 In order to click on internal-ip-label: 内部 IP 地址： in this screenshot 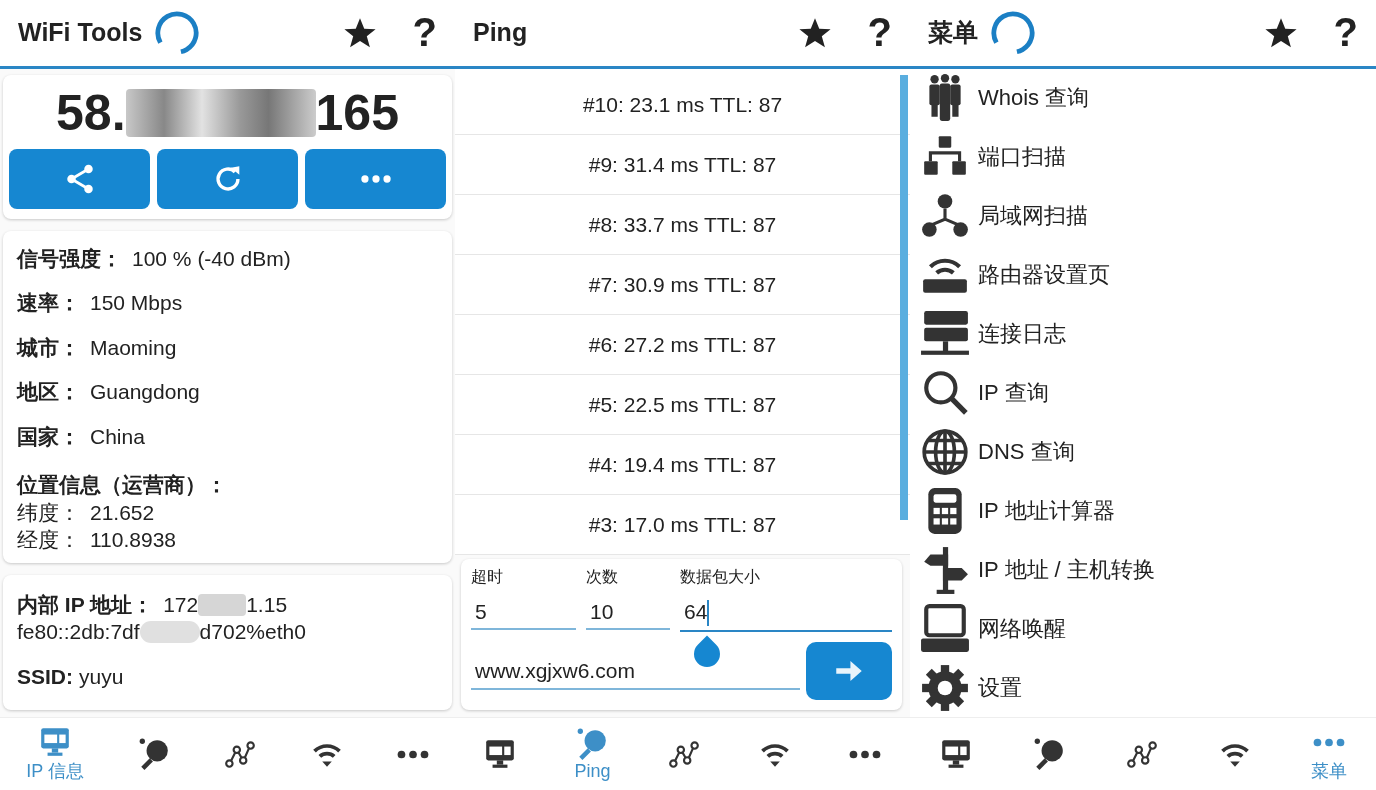, I will do `click(85, 605)`.